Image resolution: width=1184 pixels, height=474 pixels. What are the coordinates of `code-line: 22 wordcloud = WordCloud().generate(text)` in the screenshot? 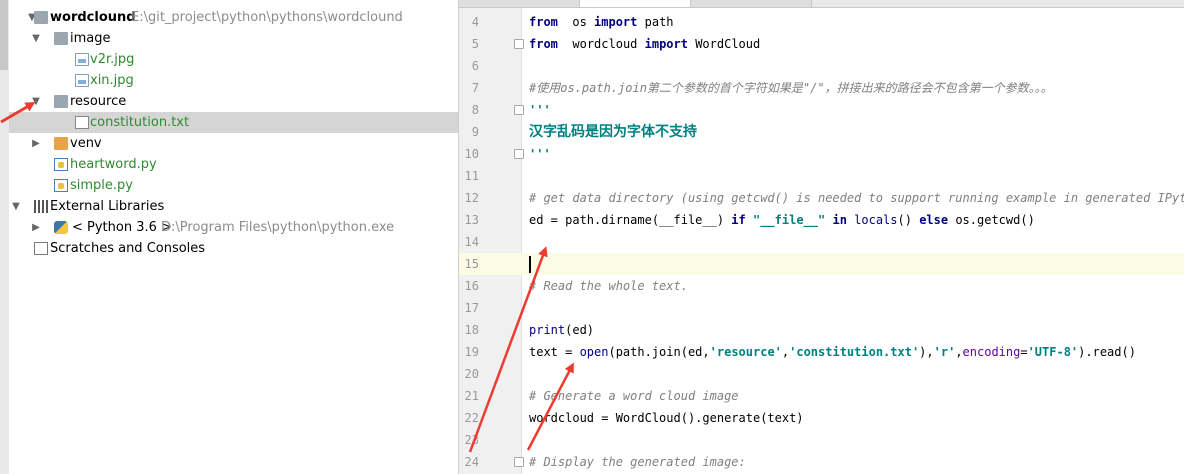 It's located at (821, 418).